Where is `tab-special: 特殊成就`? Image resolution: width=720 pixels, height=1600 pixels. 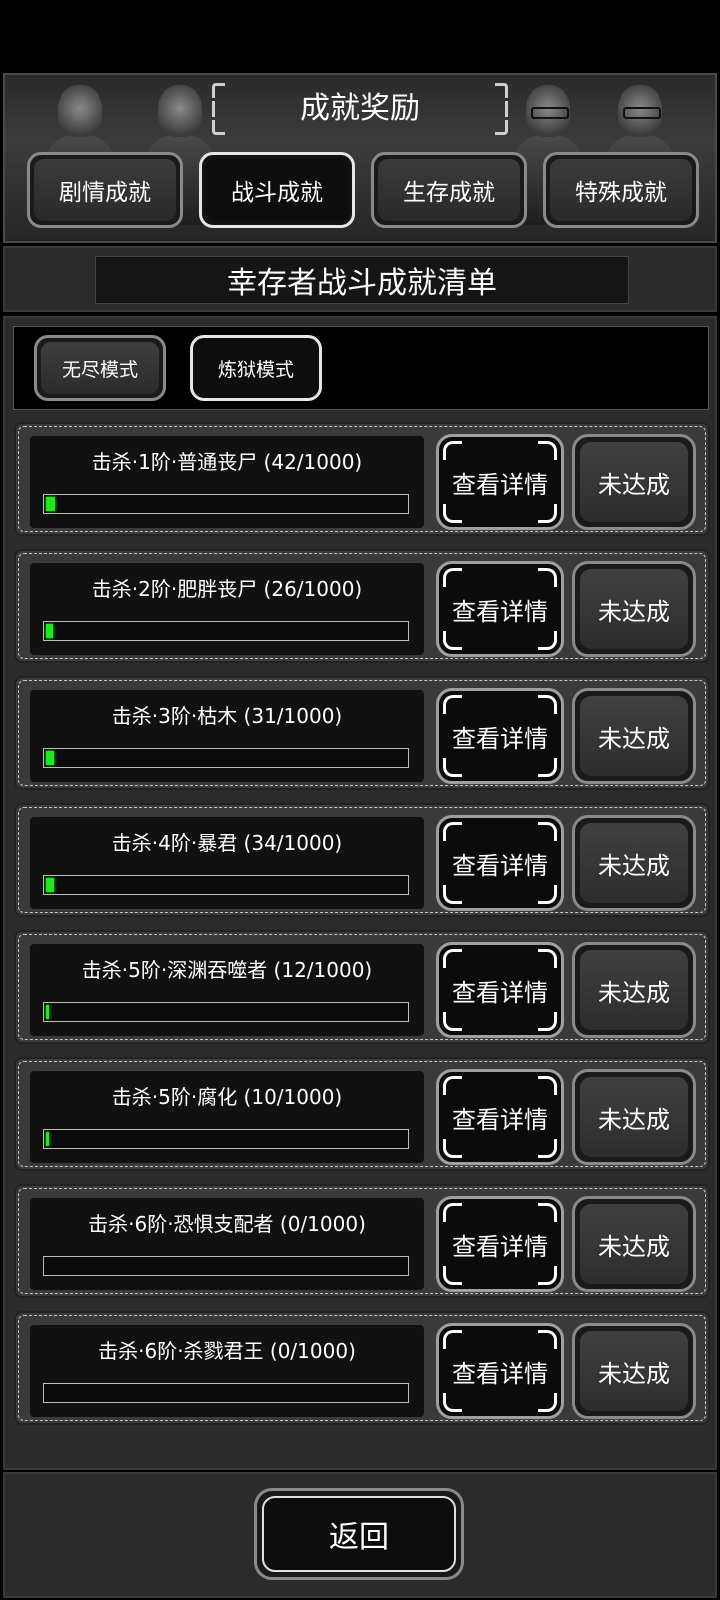
tab-special: 特殊成就 is located at coordinates (621, 190).